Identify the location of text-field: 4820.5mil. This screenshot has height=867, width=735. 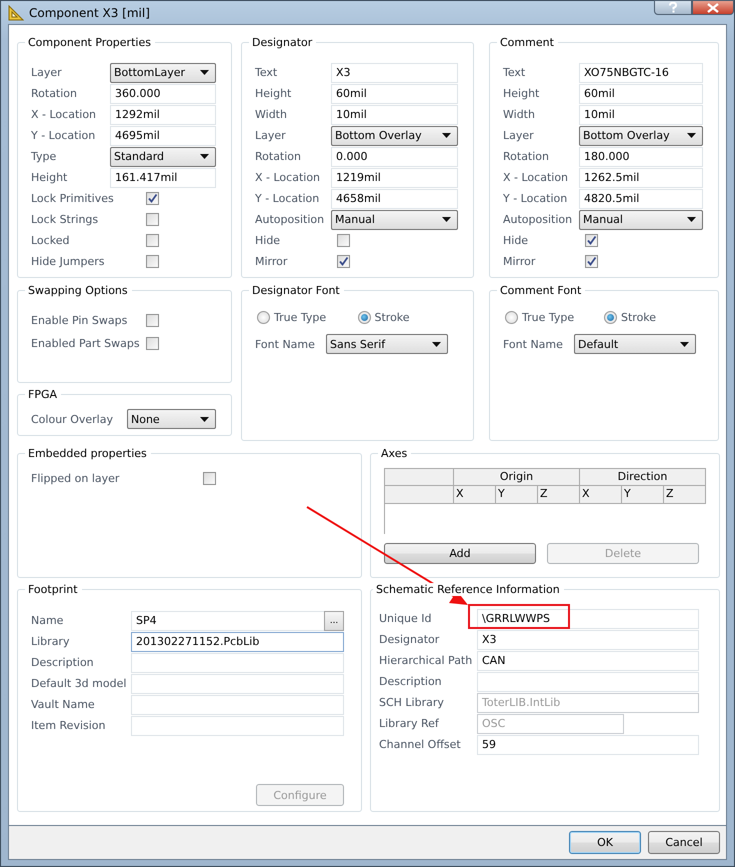
(641, 198).